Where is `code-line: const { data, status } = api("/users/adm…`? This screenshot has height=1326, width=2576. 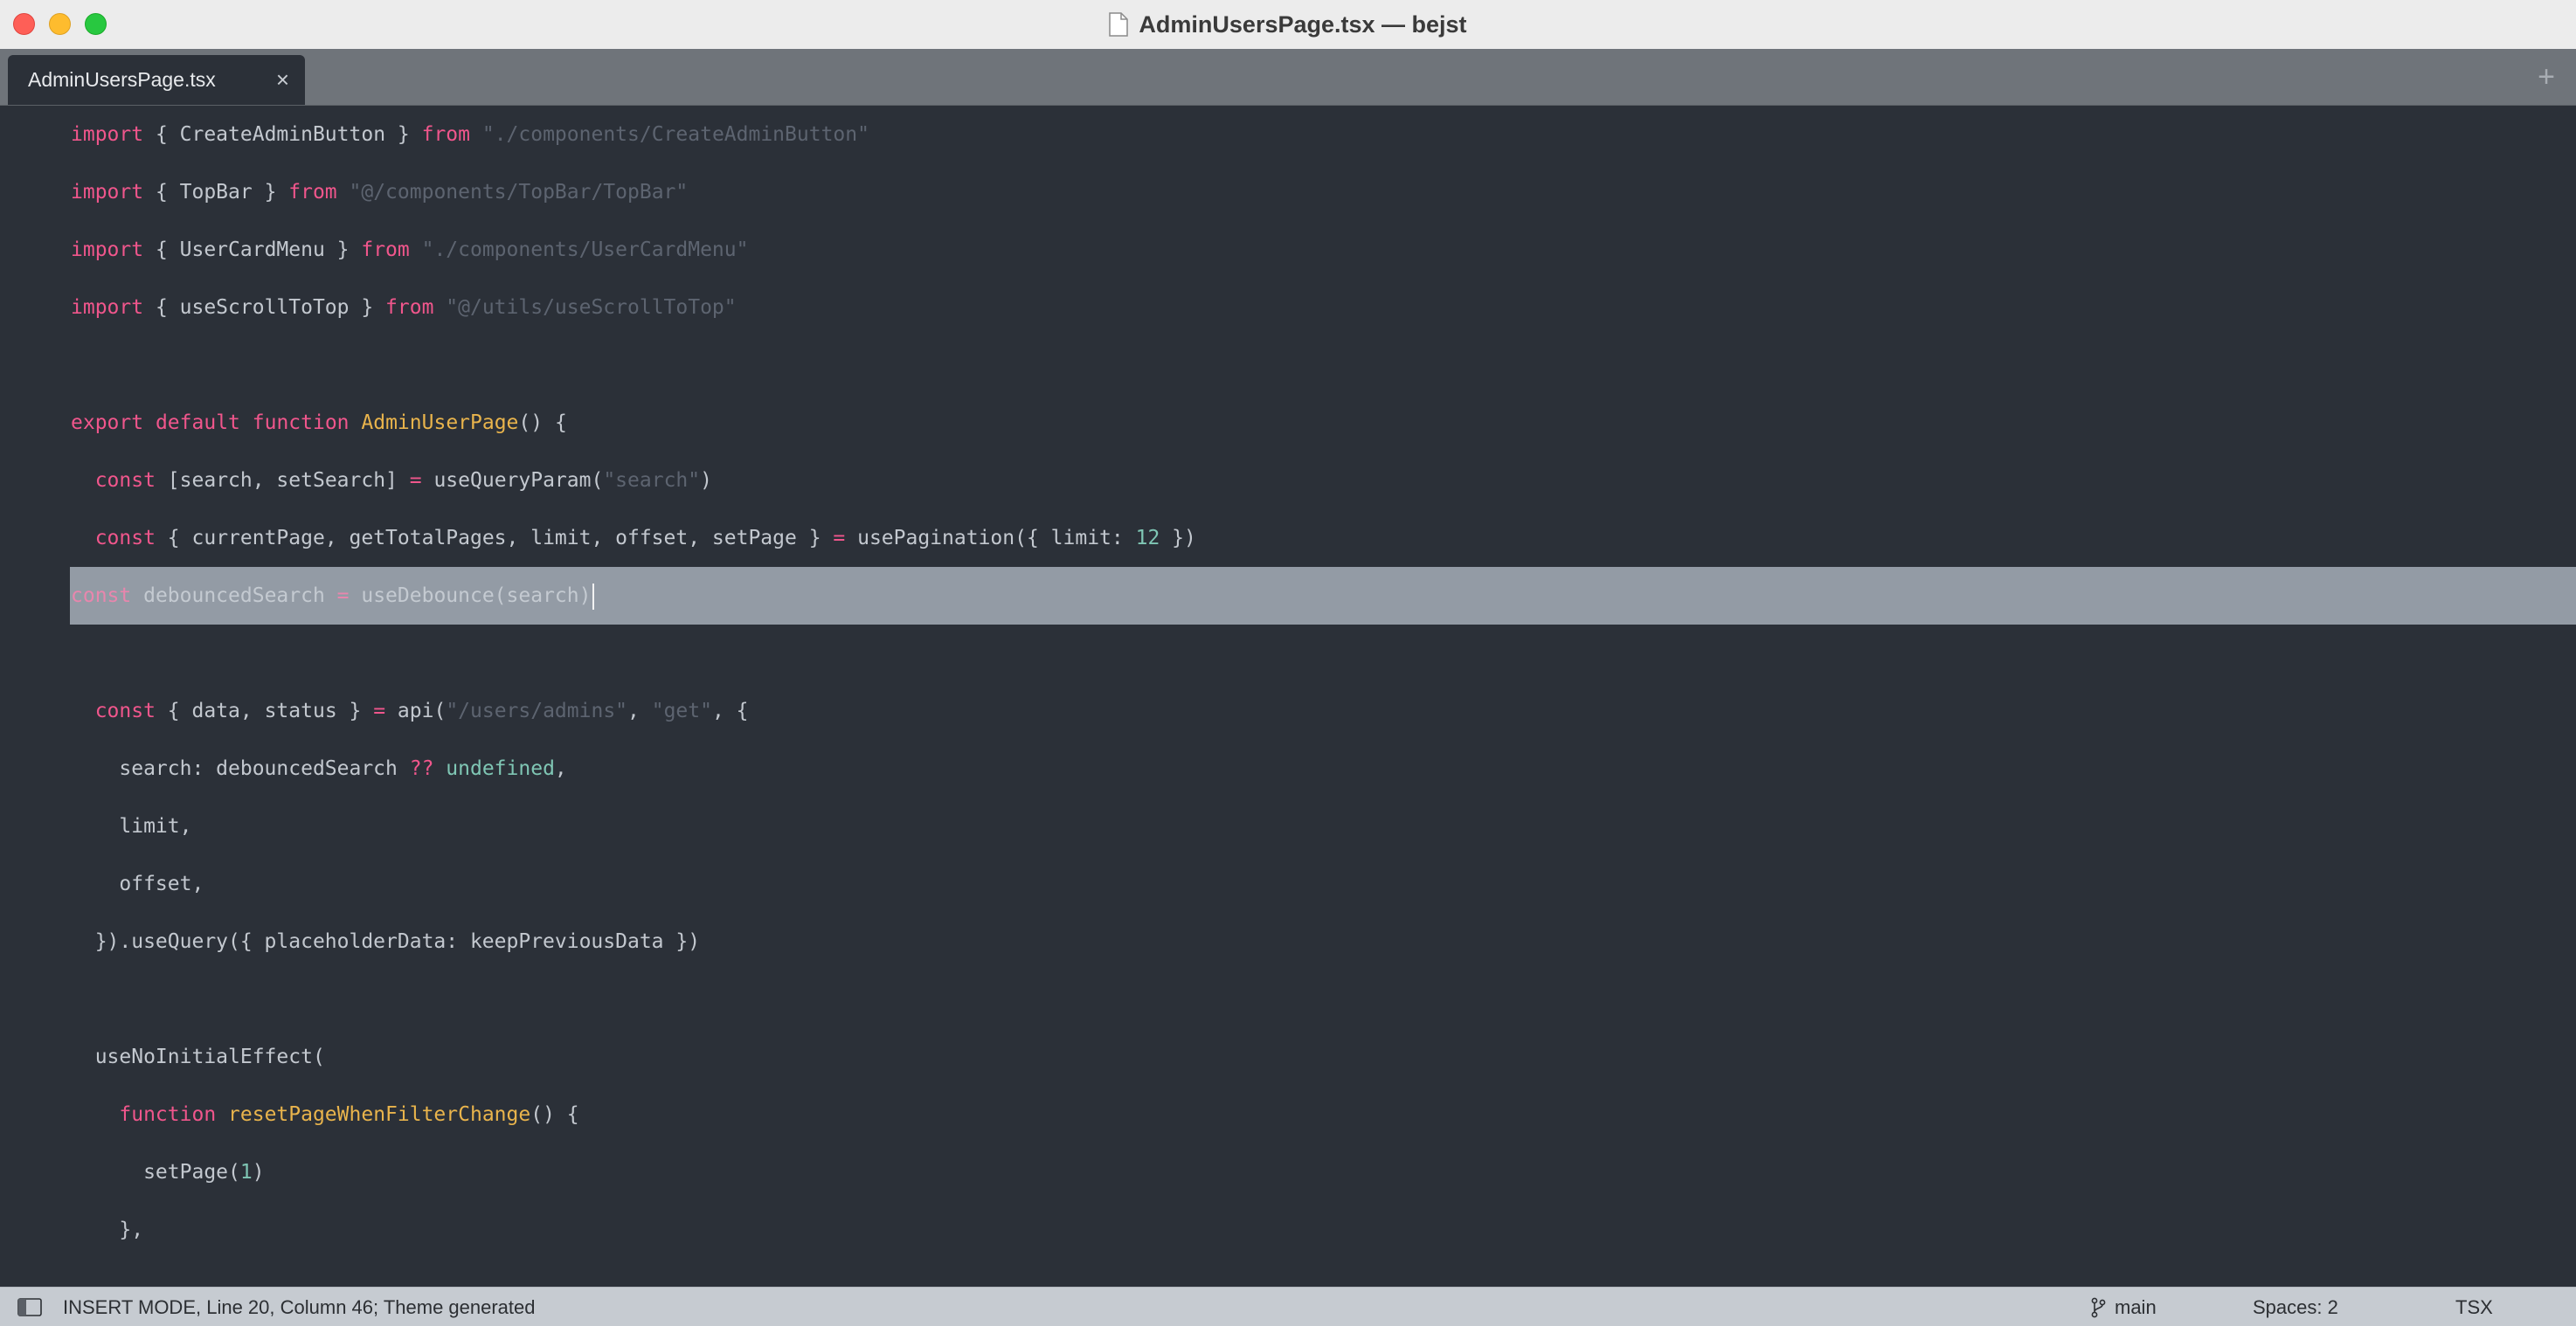
code-line: const { data, status } = api("/users/adm… is located at coordinates (1288, 711).